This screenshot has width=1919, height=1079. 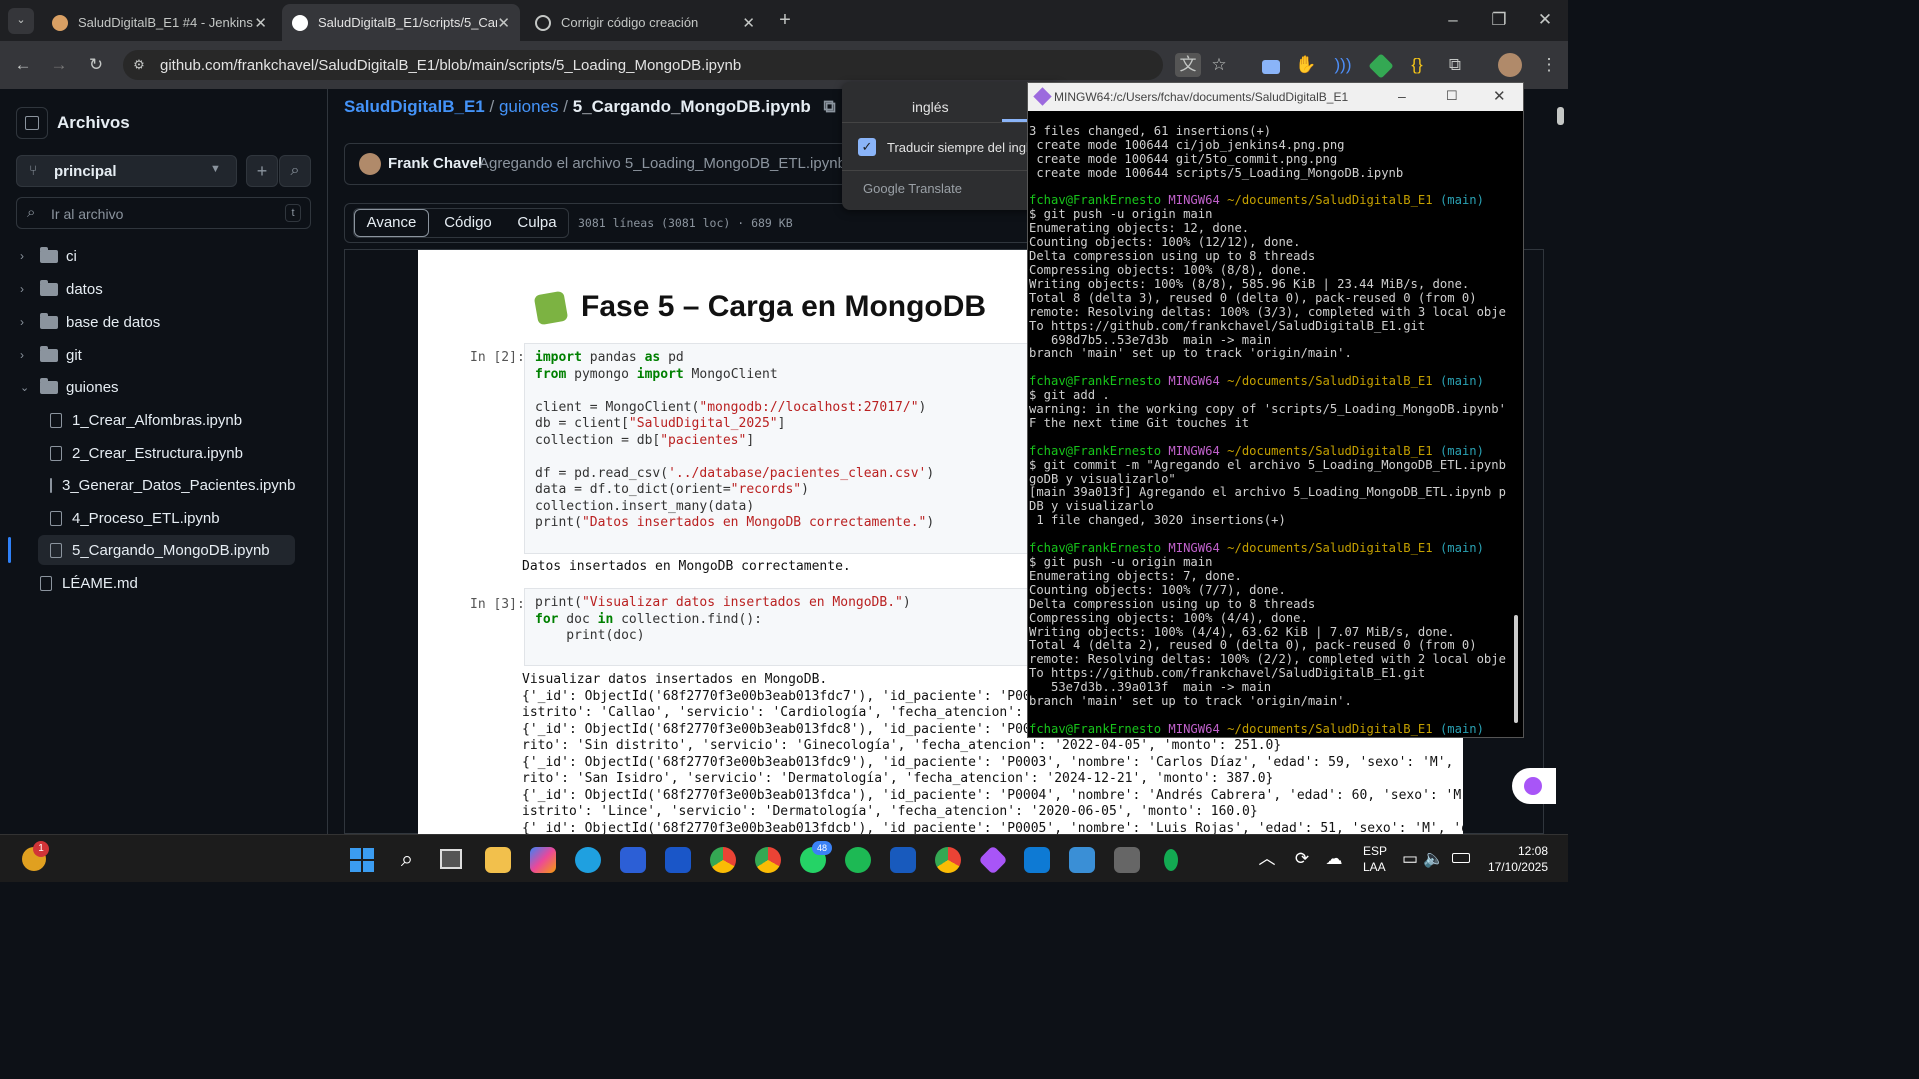 I want to click on chevron-up-icon: ︿, so click(x=1267, y=859).